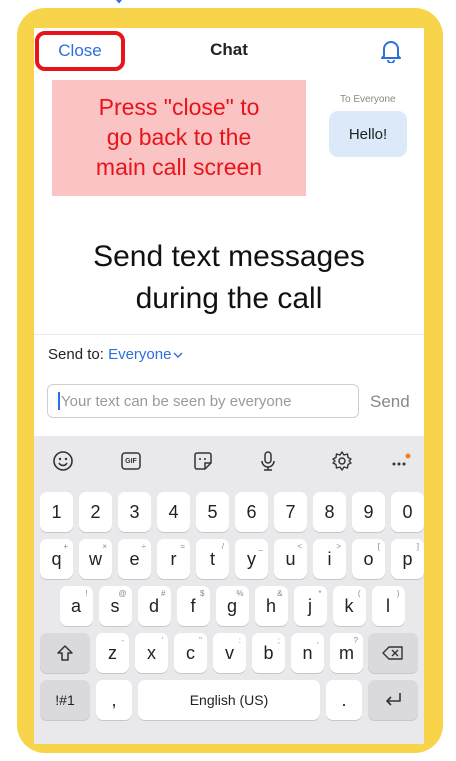 This screenshot has width=456, height=761. I want to click on key-6: 6, so click(251, 512).